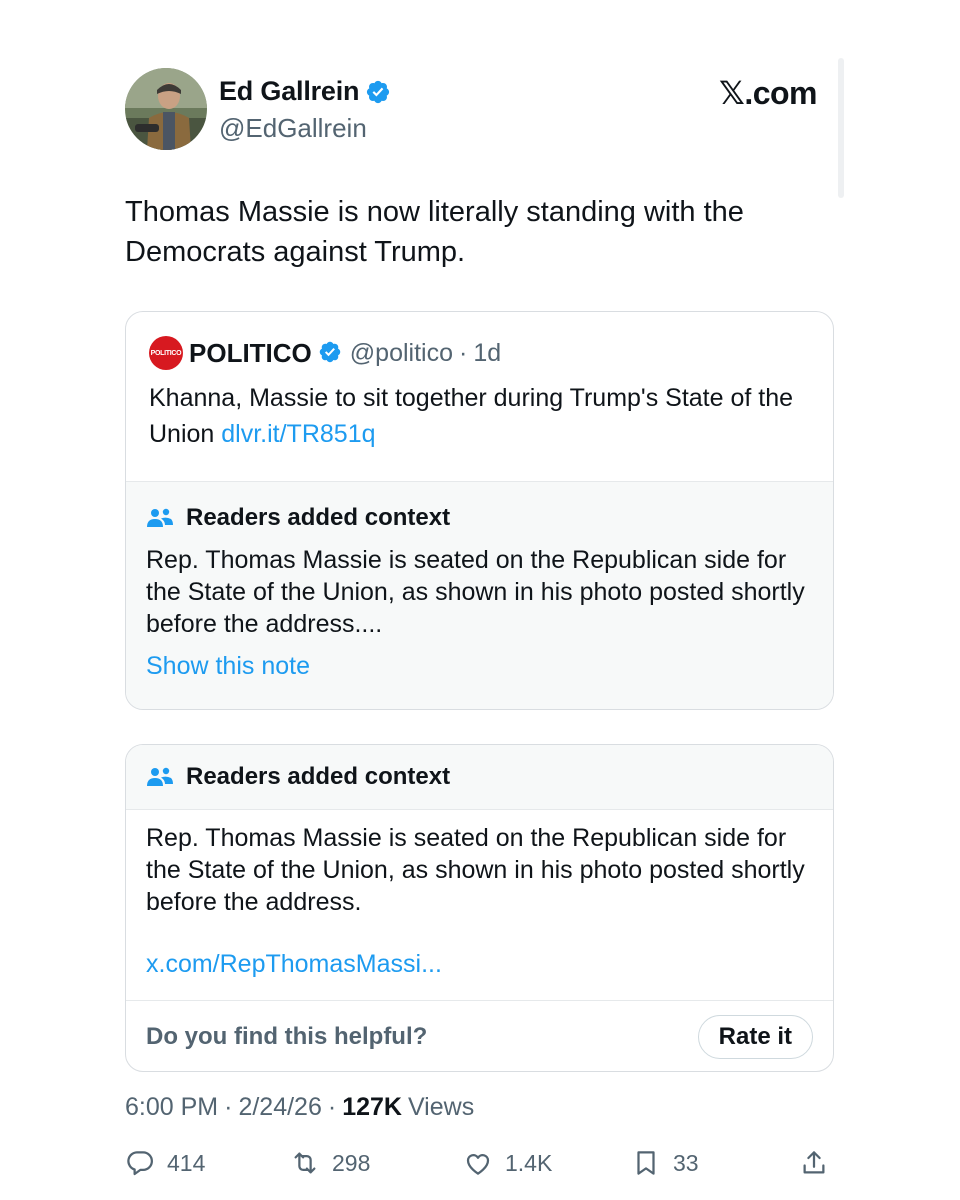  I want to click on reply-icon, so click(140, 1163).